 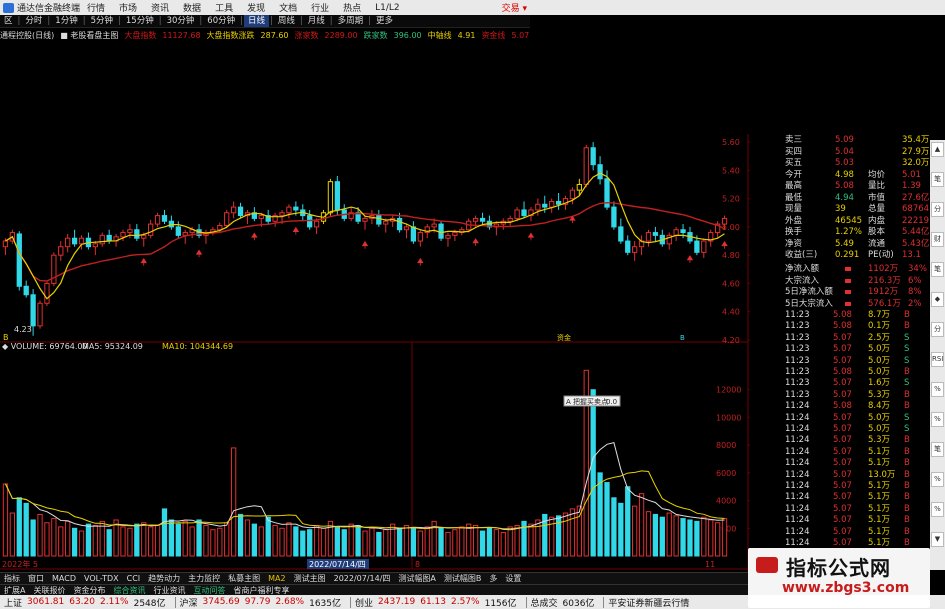 I want to click on side-tool-button: ▲, so click(x=937, y=149).